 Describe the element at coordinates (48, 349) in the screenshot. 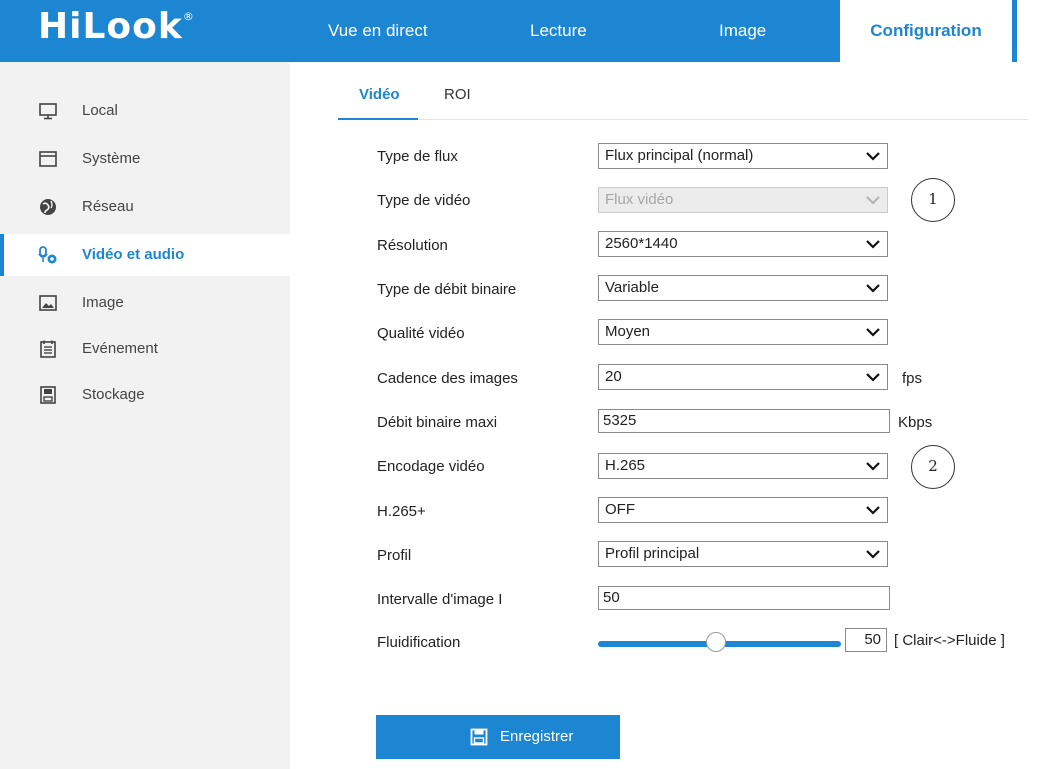

I see `calendar-icon` at that location.